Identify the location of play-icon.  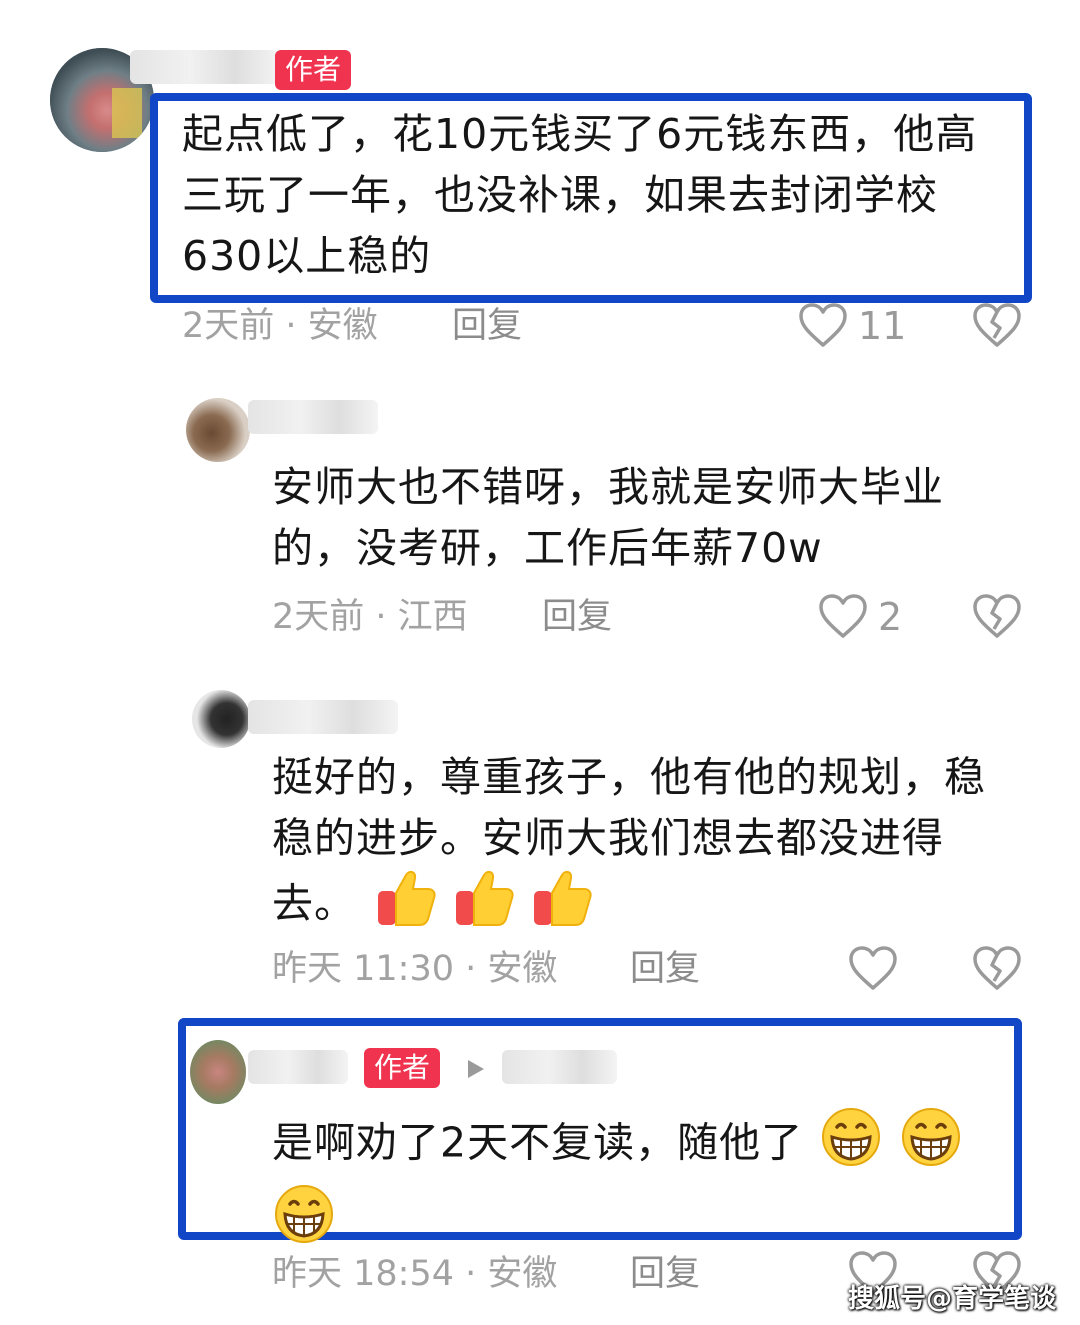
(476, 1069).